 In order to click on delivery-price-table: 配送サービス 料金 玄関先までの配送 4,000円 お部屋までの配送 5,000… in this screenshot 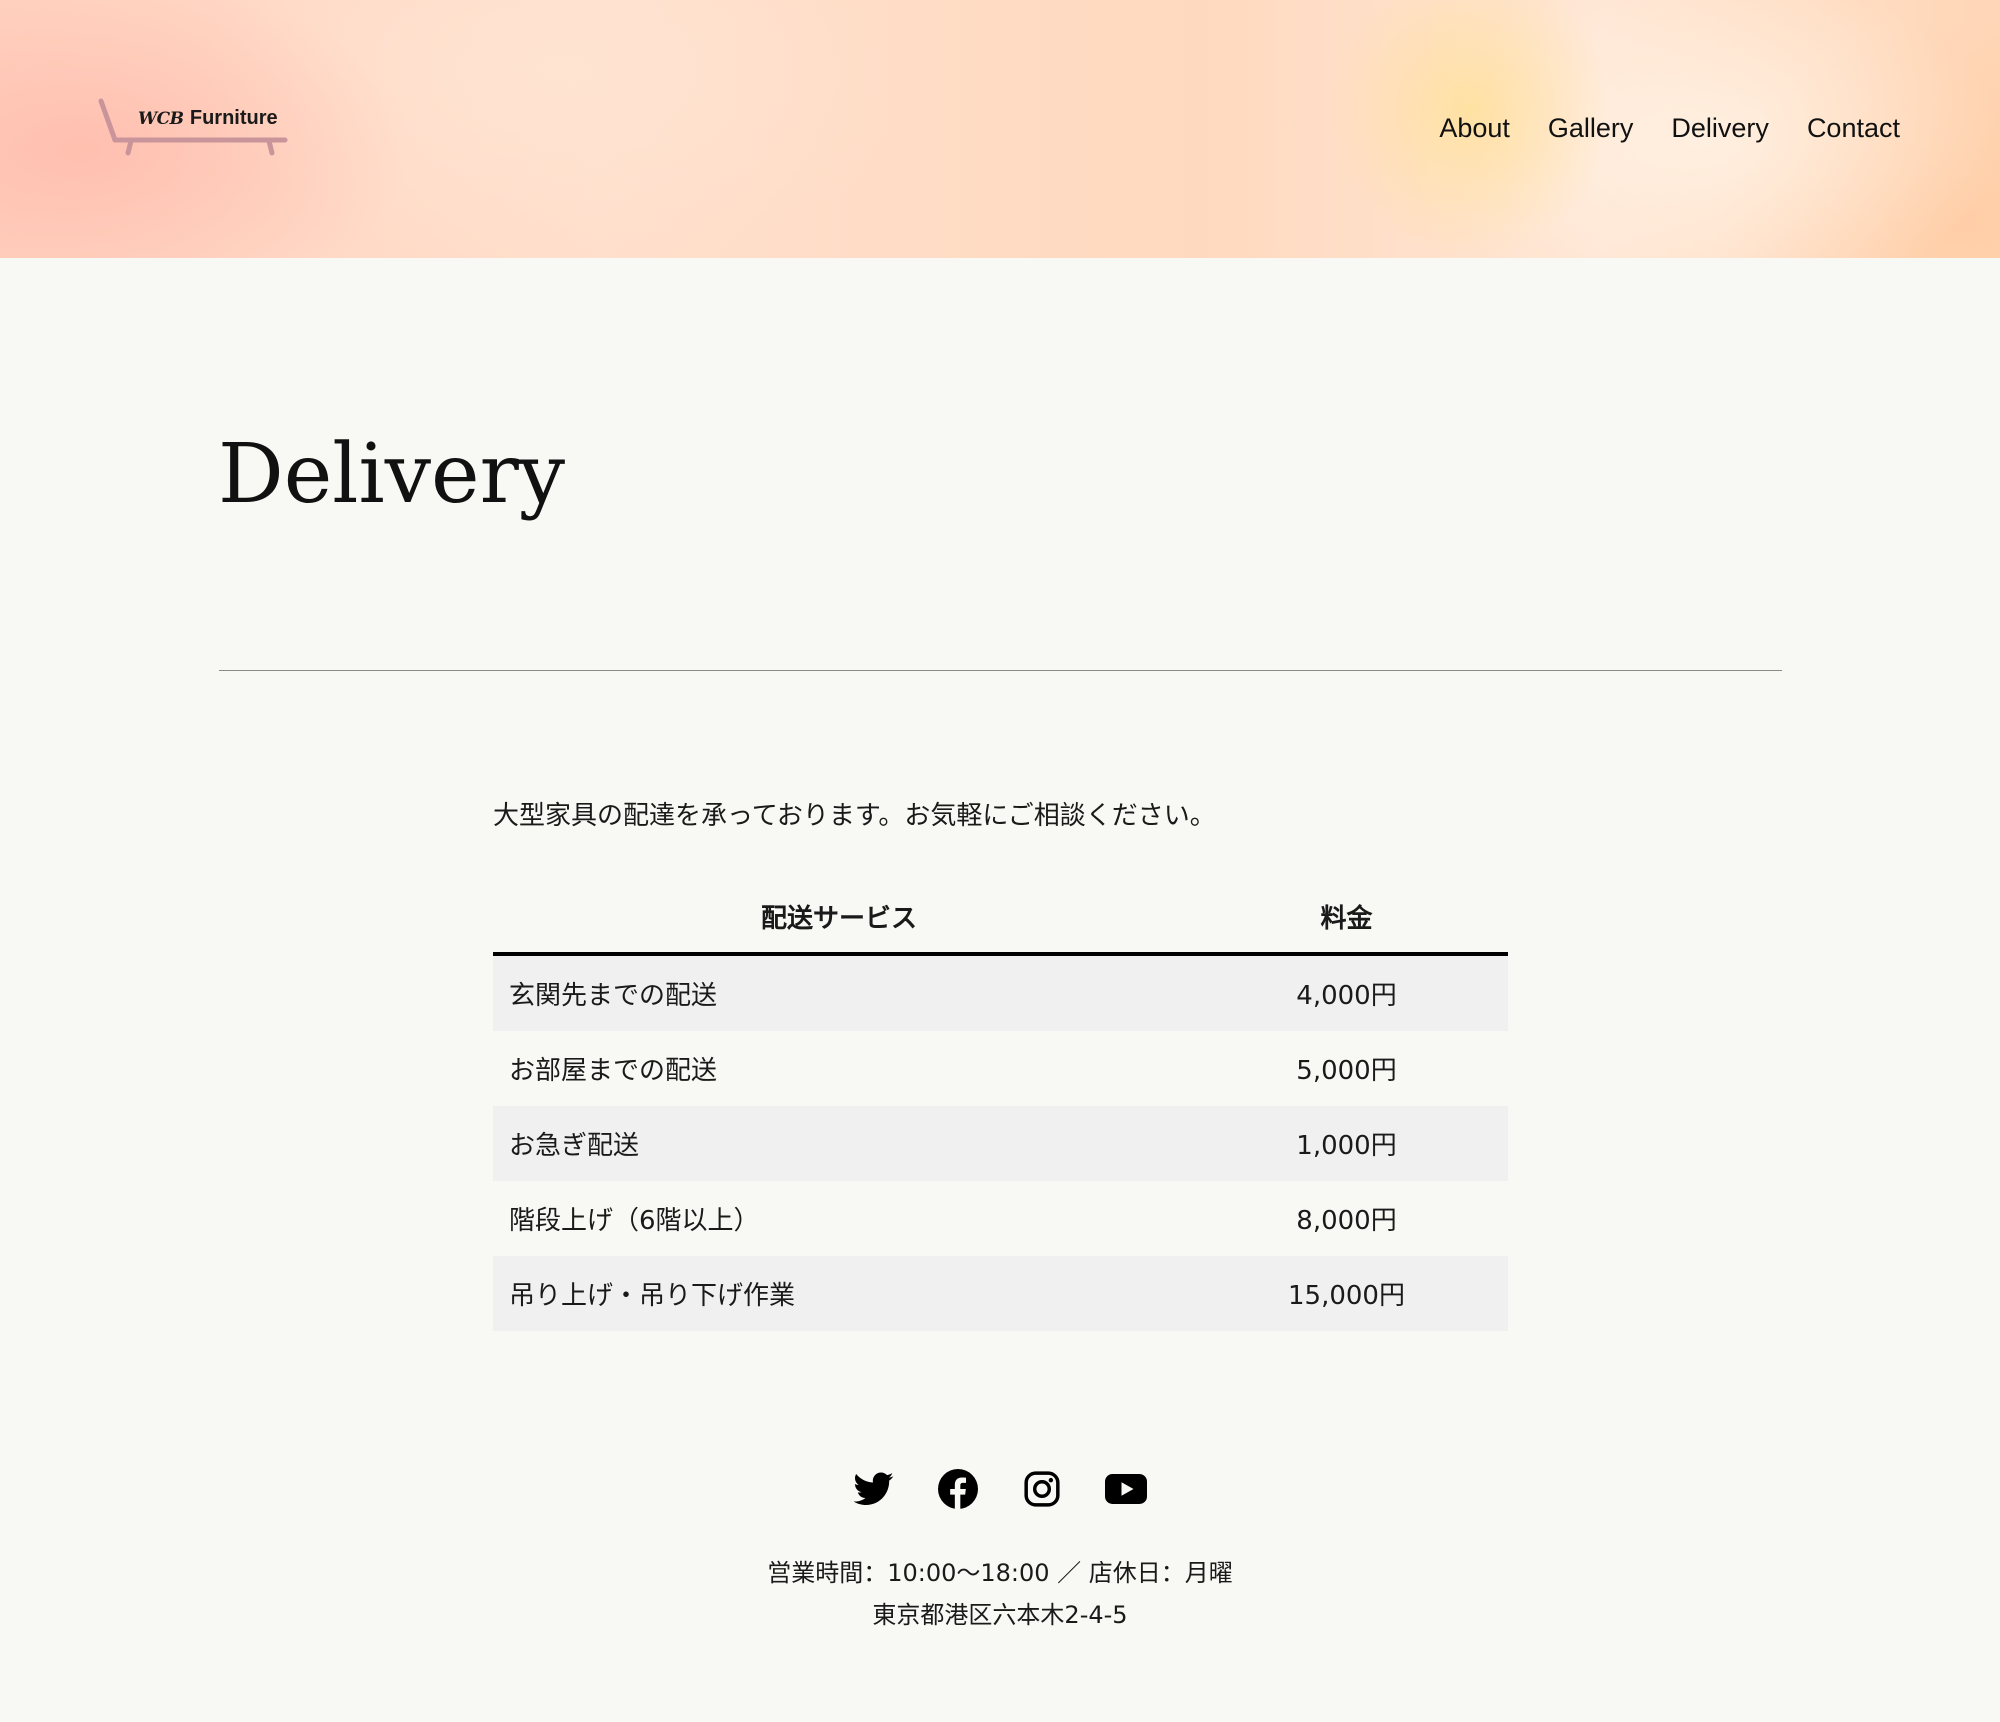, I will do `click(1000, 1105)`.